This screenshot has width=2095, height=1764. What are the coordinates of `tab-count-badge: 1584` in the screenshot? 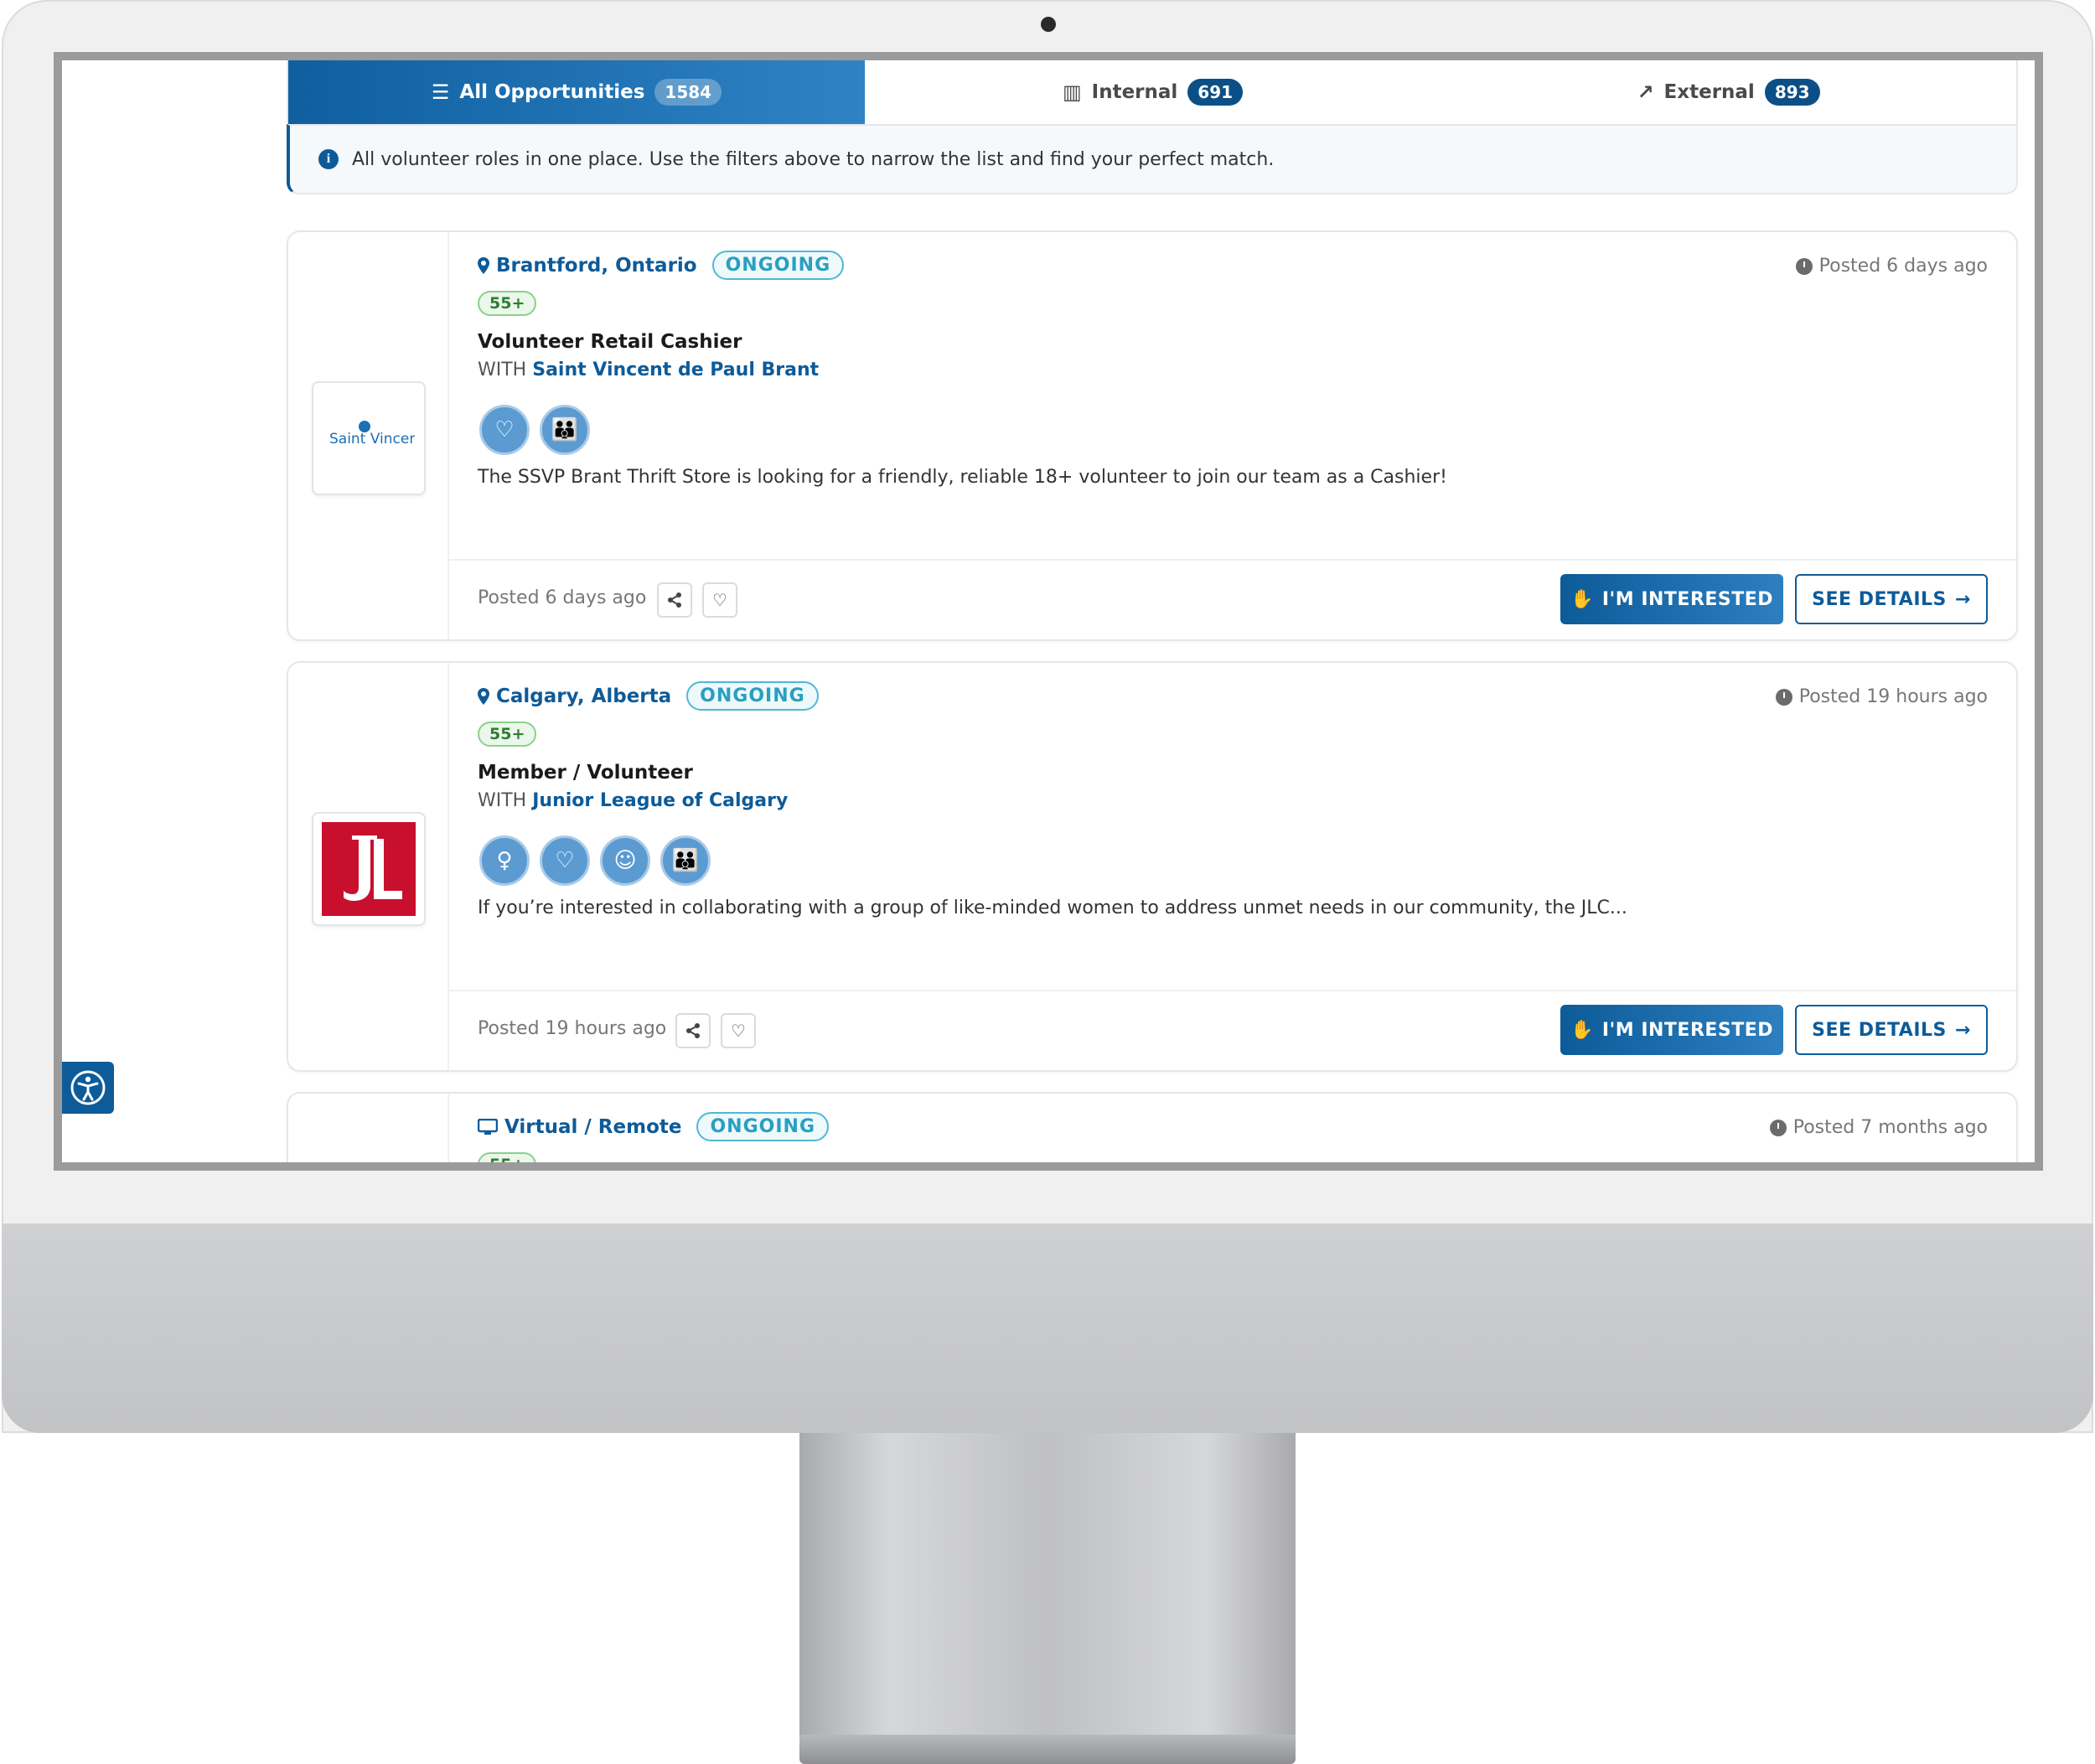 It's located at (688, 92).